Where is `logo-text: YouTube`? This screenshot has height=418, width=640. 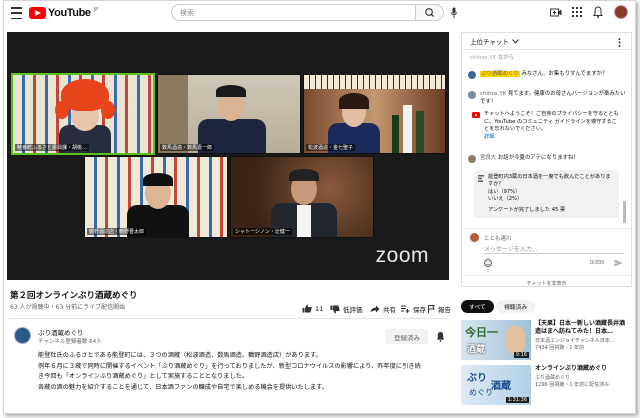 logo-text: YouTube is located at coordinates (69, 13).